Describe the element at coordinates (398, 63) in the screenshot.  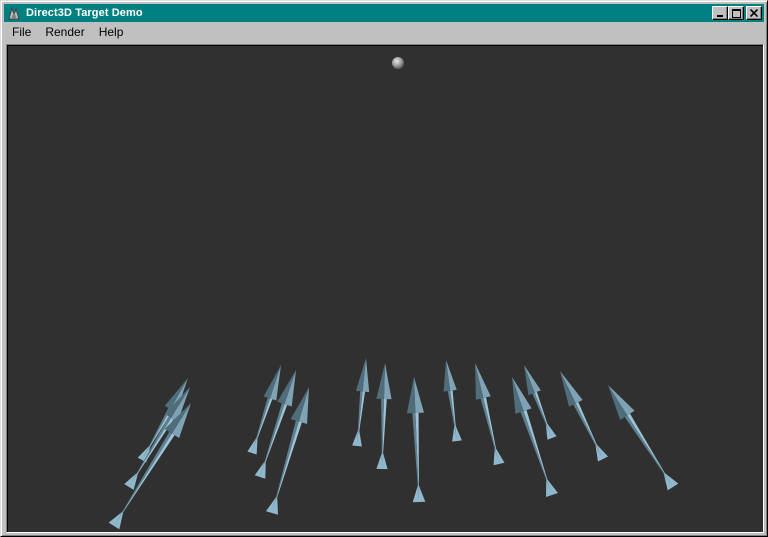
I see `target-sphere` at that location.